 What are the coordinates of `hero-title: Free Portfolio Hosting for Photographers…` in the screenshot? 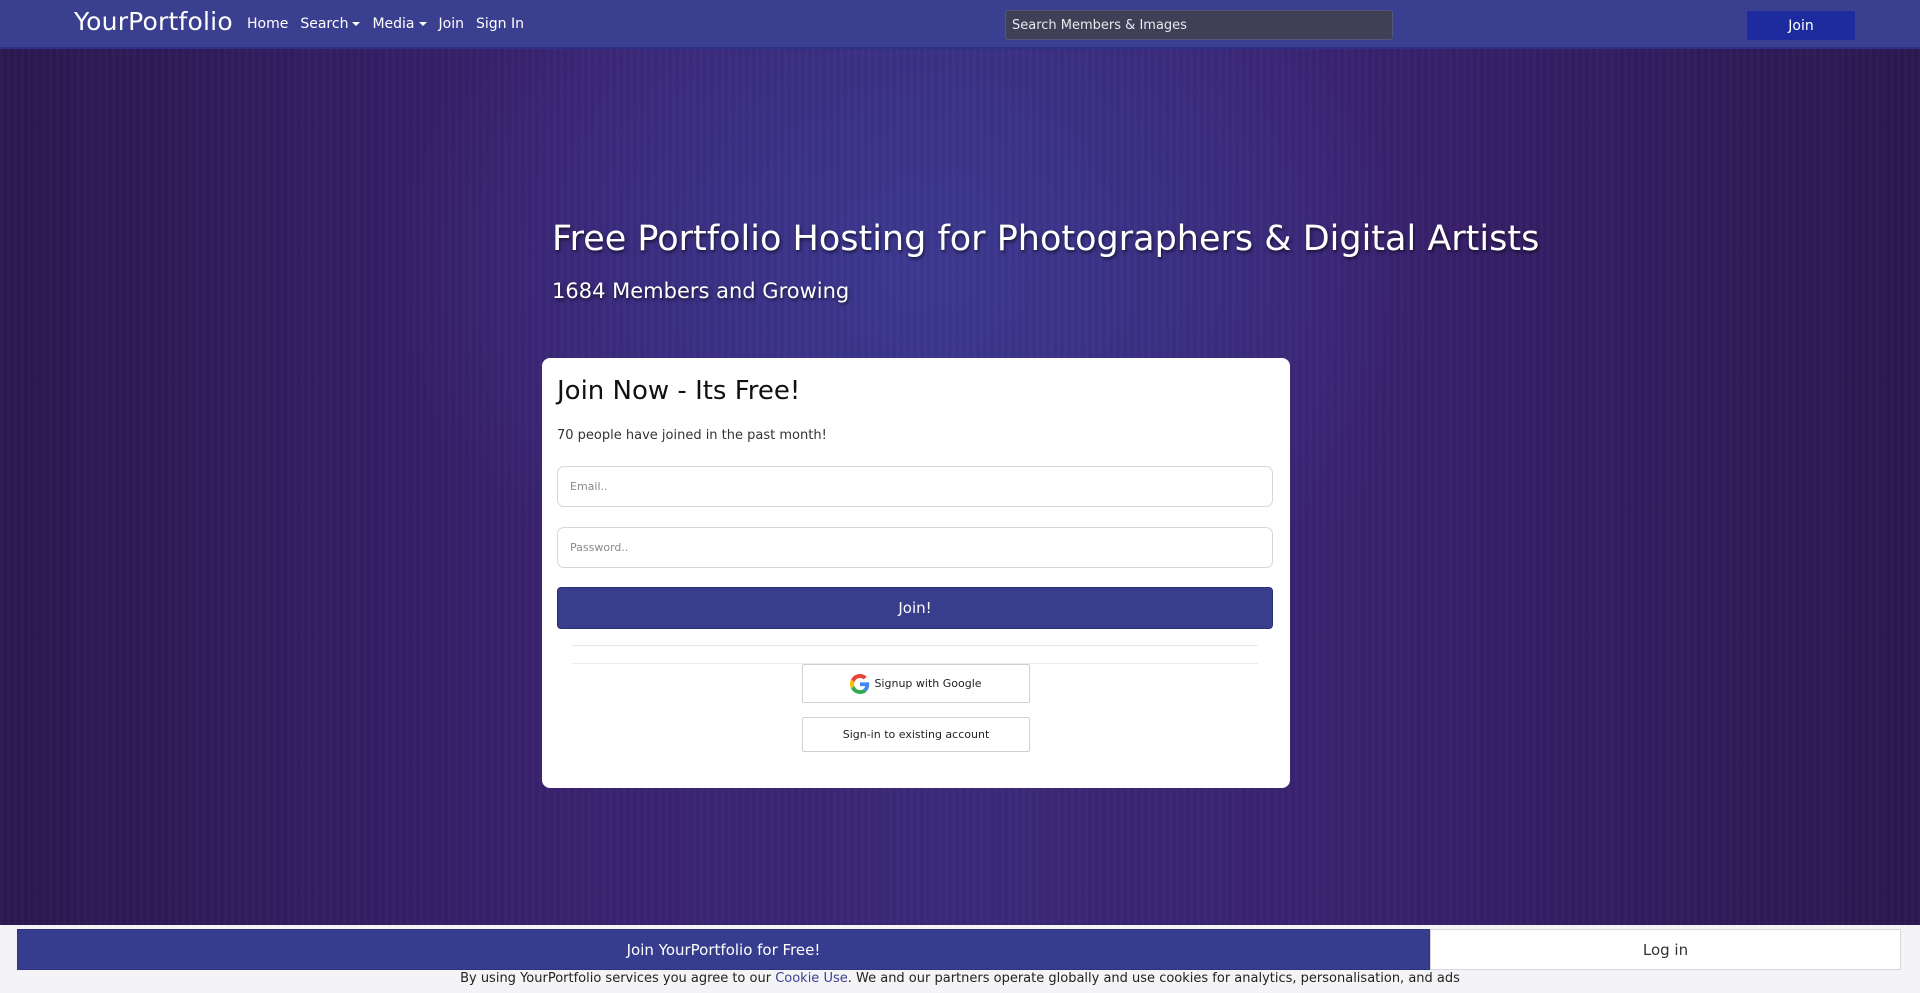 It's located at (1046, 239).